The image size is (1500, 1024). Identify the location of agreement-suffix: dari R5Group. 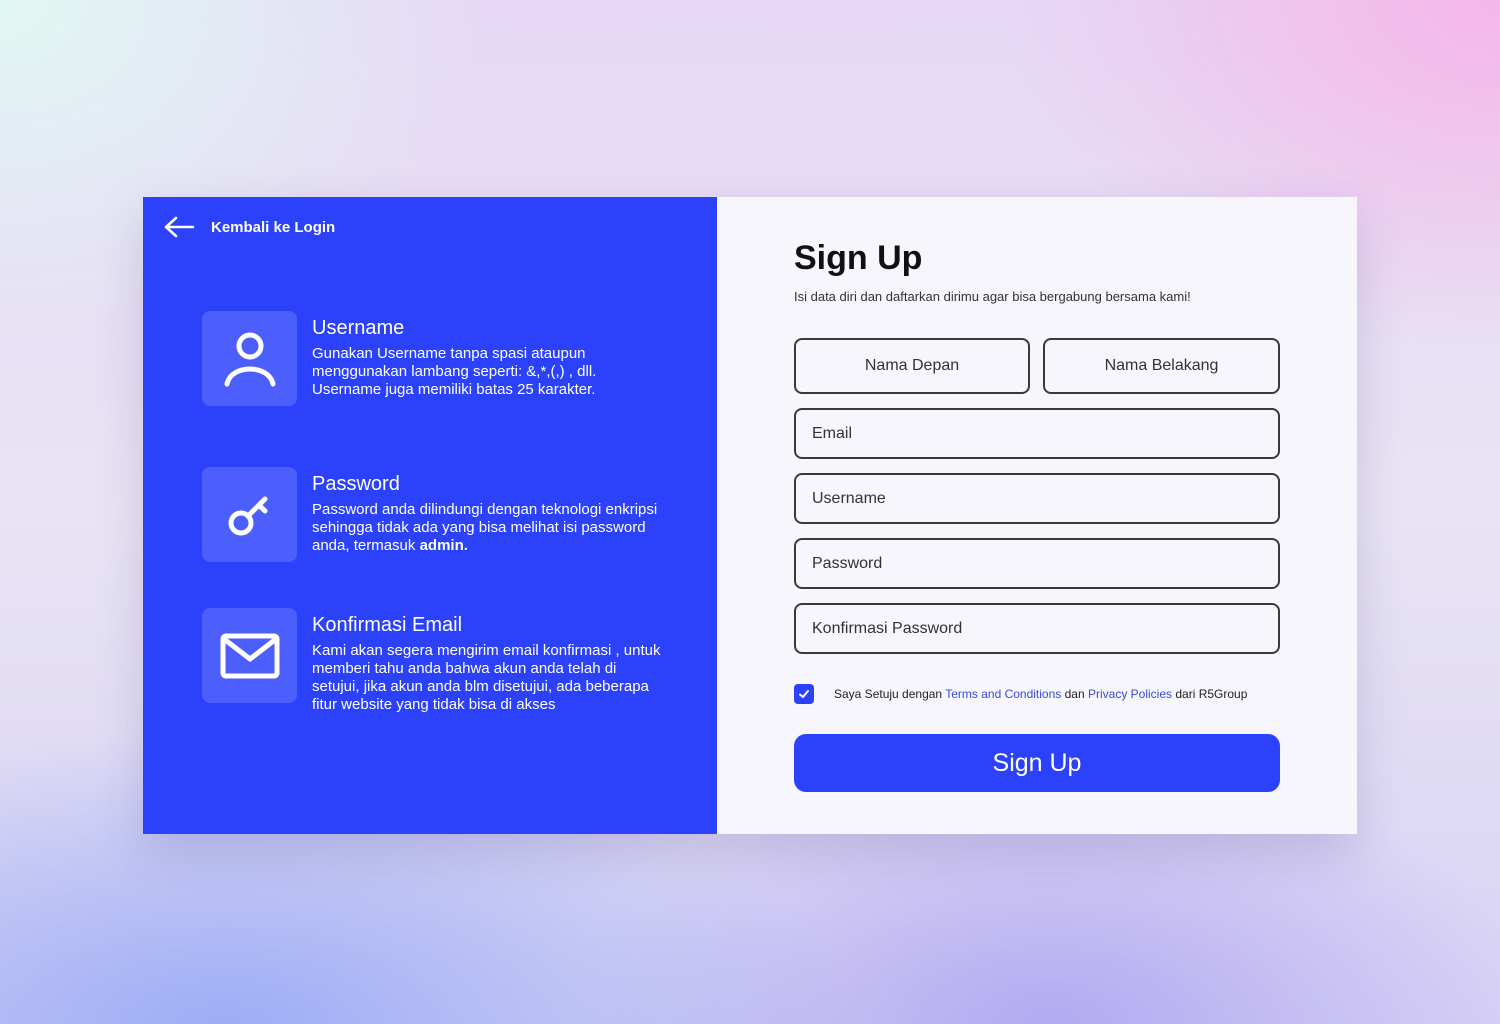
(1210, 694).